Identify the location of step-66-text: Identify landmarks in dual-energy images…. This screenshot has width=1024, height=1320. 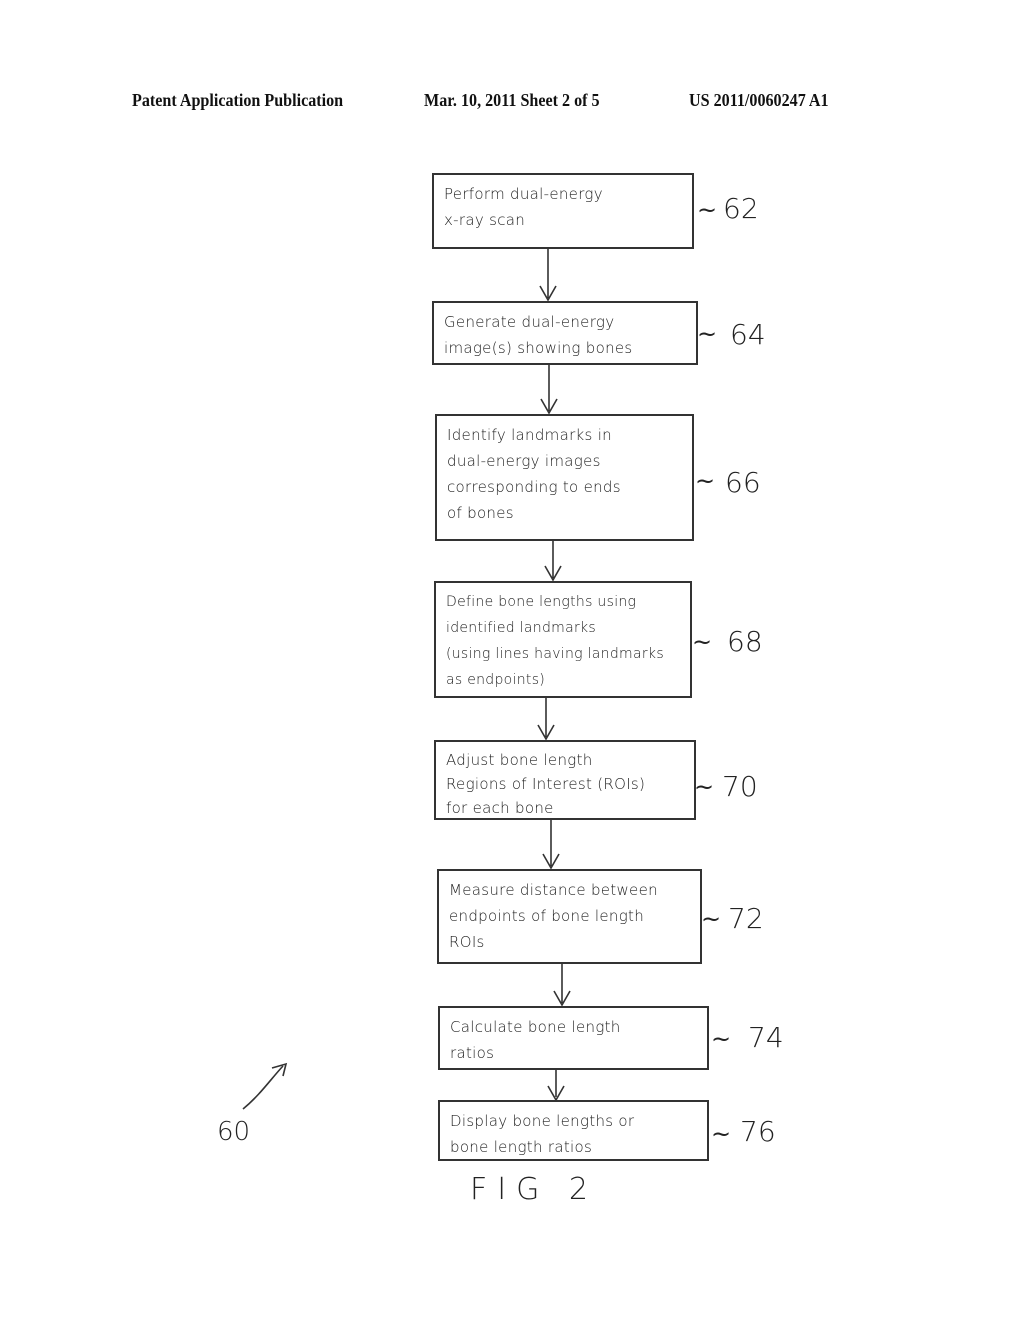
(534, 474).